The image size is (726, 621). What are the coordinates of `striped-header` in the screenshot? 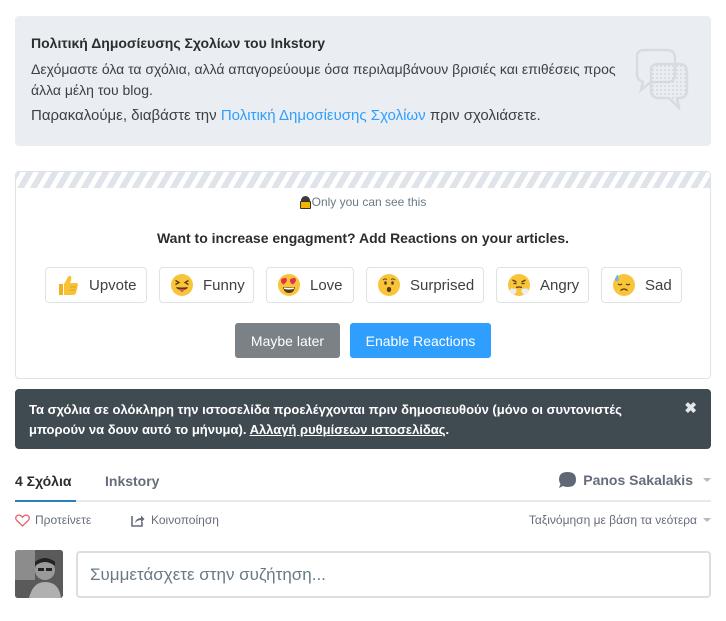 It's located at (363, 180).